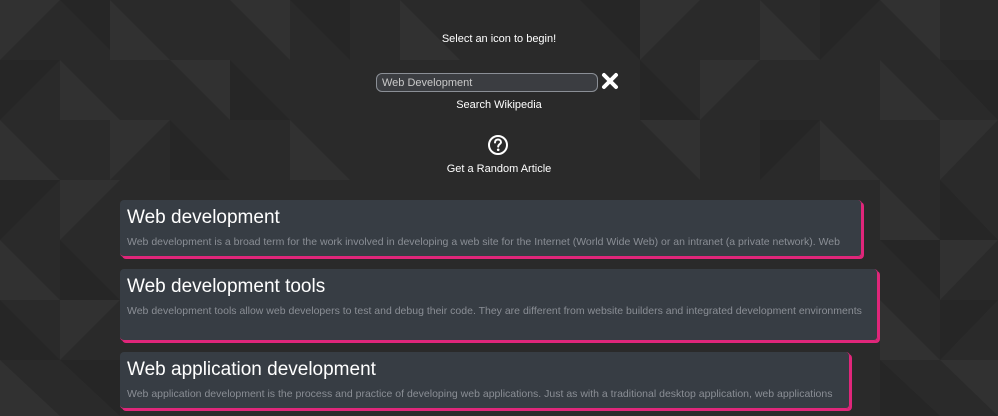 The image size is (998, 416). I want to click on random-article-link-wrap: Get a Random Article, so click(499, 169).